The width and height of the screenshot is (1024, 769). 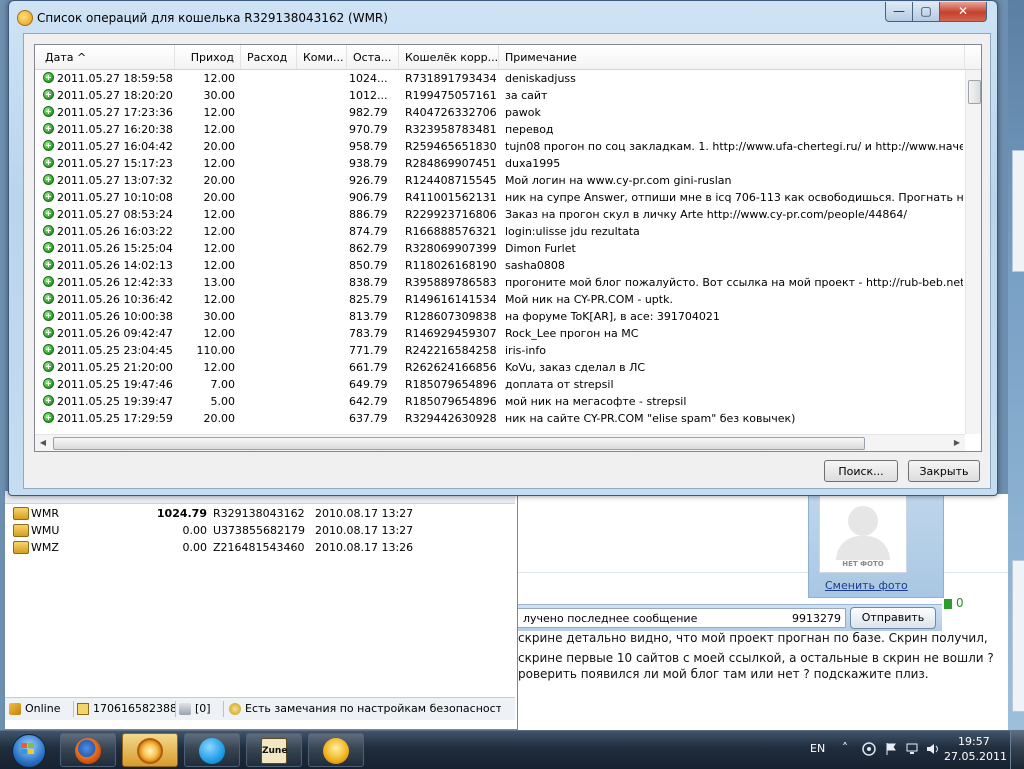 What do you see at coordinates (451, 95) in the screenshot?
I see `row-purse: R199475057161` at bounding box center [451, 95].